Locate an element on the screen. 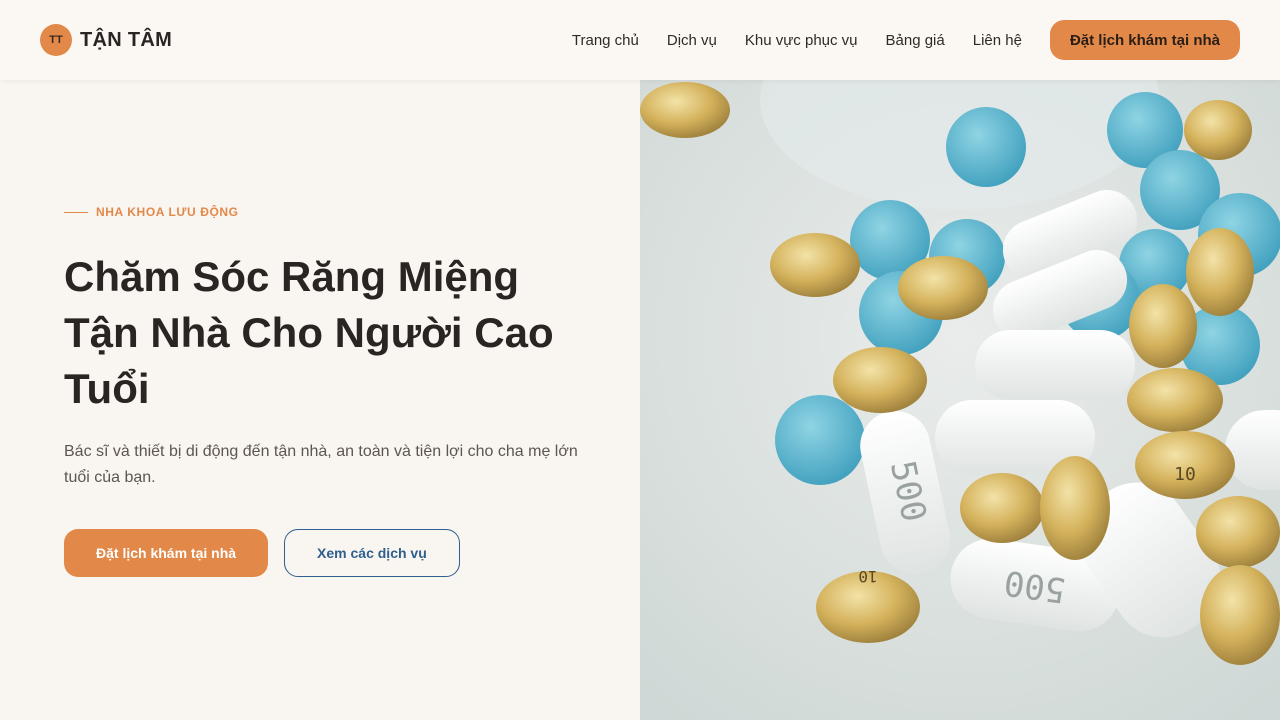 The width and height of the screenshot is (1280, 720). nav-link-services: Dịch vụ is located at coordinates (692, 40).